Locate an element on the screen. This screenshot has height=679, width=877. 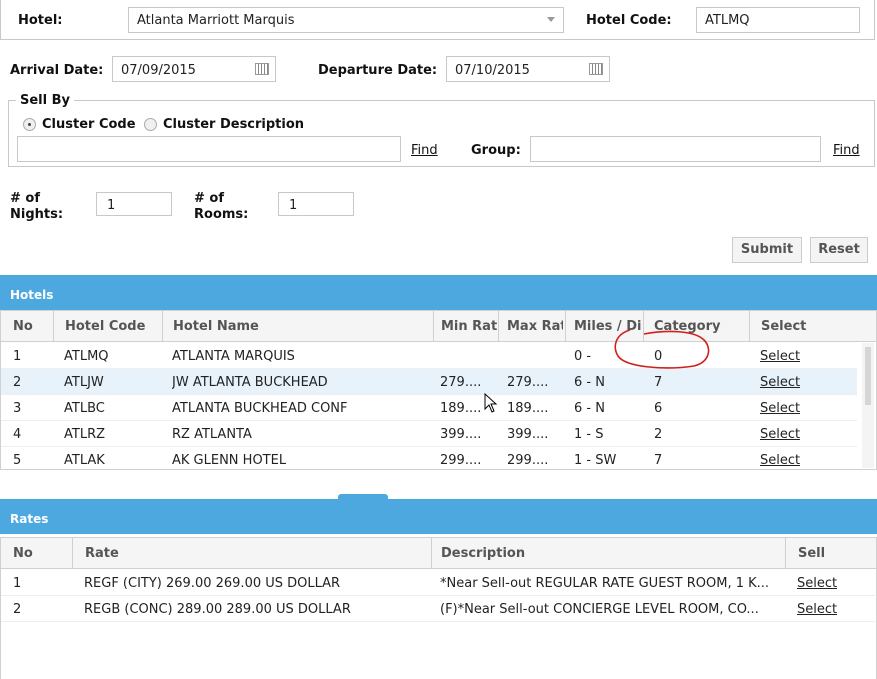
cell-name: JW ATLANTA BUCKHEAD is located at coordinates (250, 382).